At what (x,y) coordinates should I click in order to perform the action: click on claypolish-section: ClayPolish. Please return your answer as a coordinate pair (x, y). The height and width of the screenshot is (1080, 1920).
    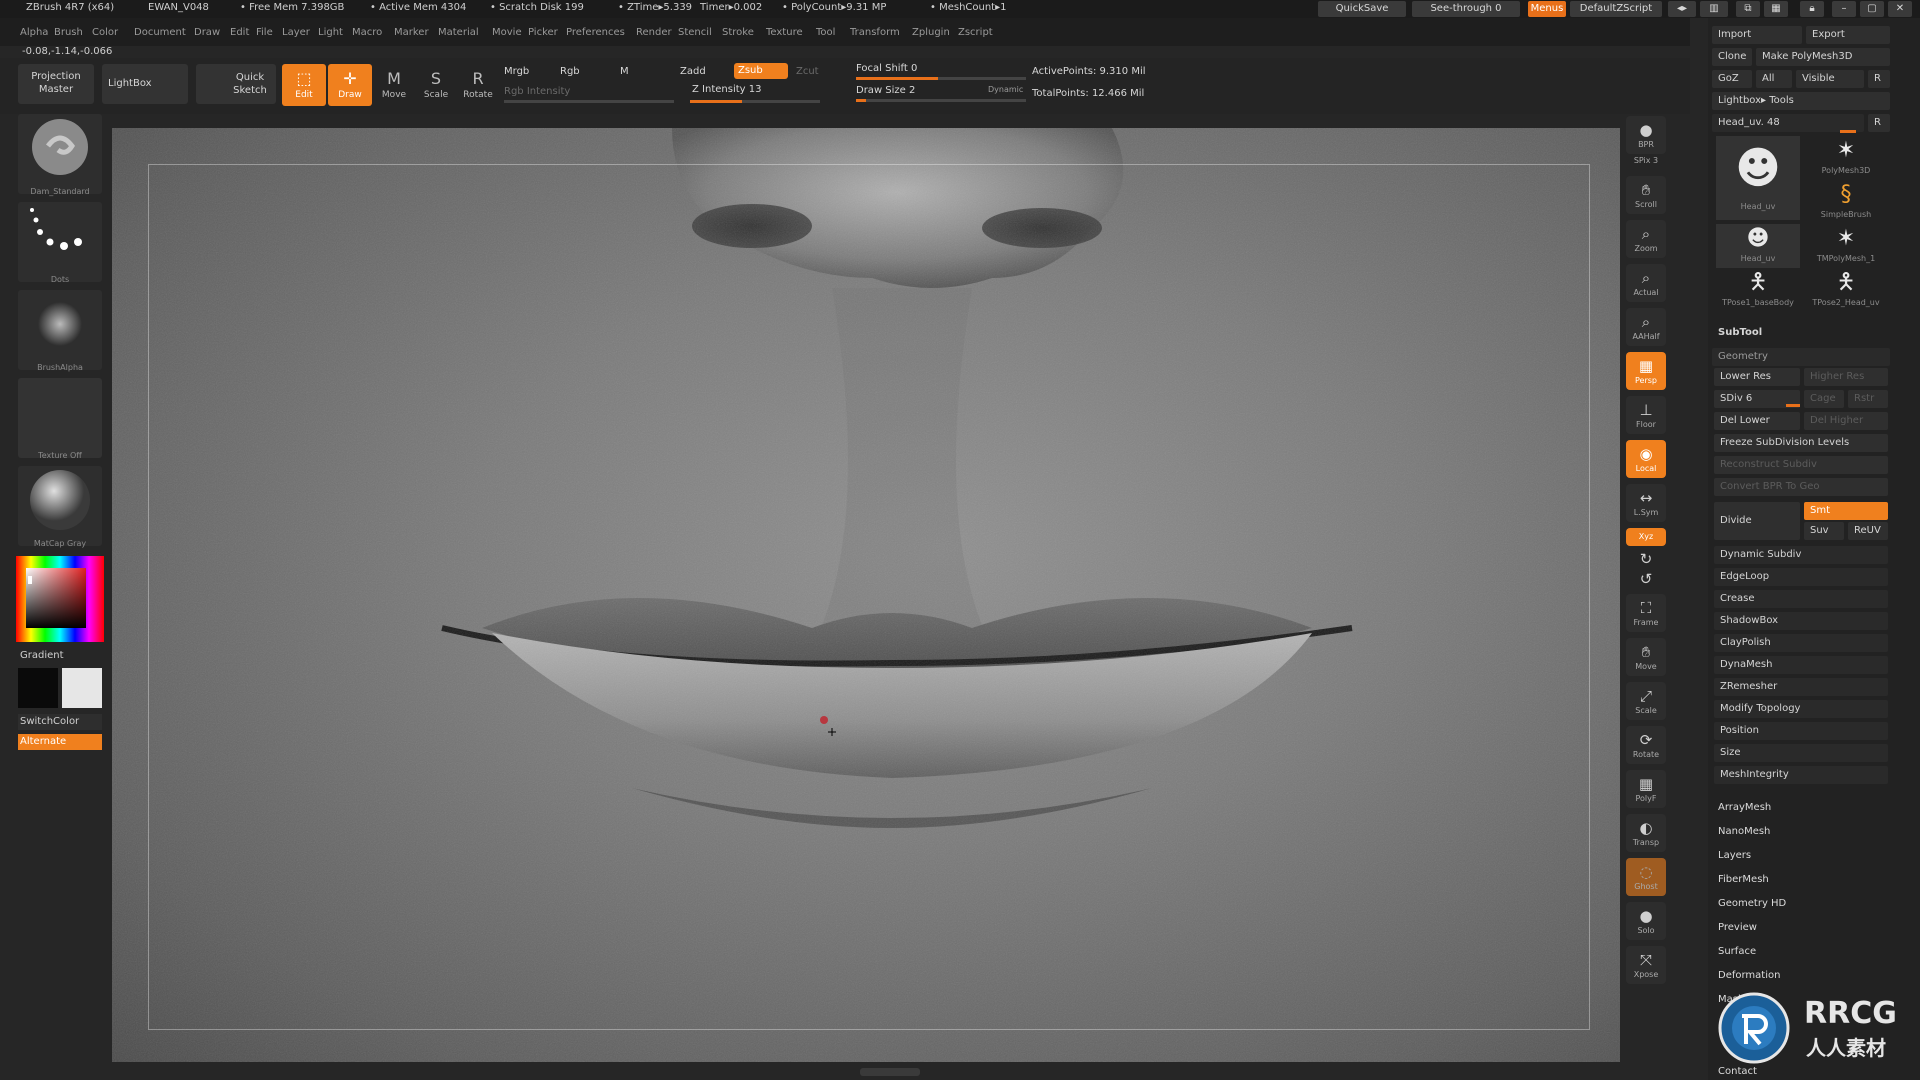
    Looking at the image, I should click on (1801, 643).